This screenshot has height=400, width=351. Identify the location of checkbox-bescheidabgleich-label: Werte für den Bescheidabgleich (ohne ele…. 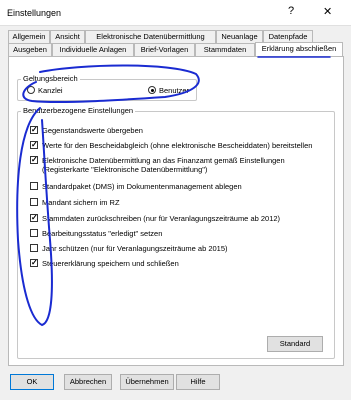
(177, 145).